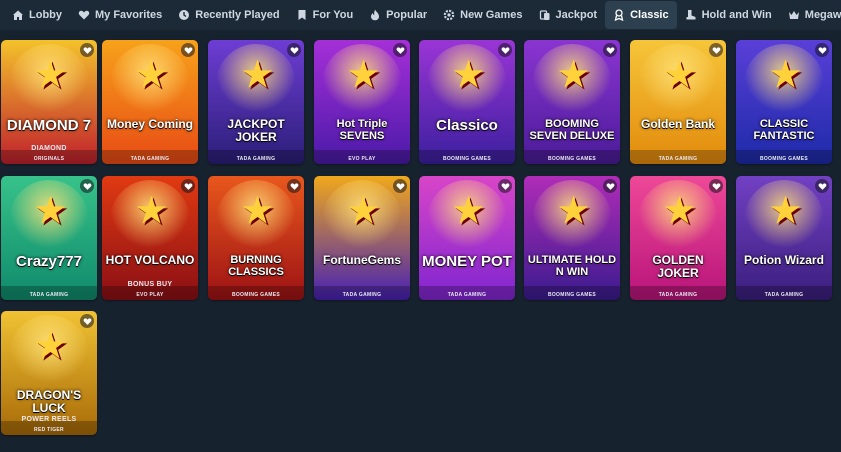  What do you see at coordinates (572, 266) in the screenshot?
I see `game-title: ULTIMATE HOLD N WIN` at bounding box center [572, 266].